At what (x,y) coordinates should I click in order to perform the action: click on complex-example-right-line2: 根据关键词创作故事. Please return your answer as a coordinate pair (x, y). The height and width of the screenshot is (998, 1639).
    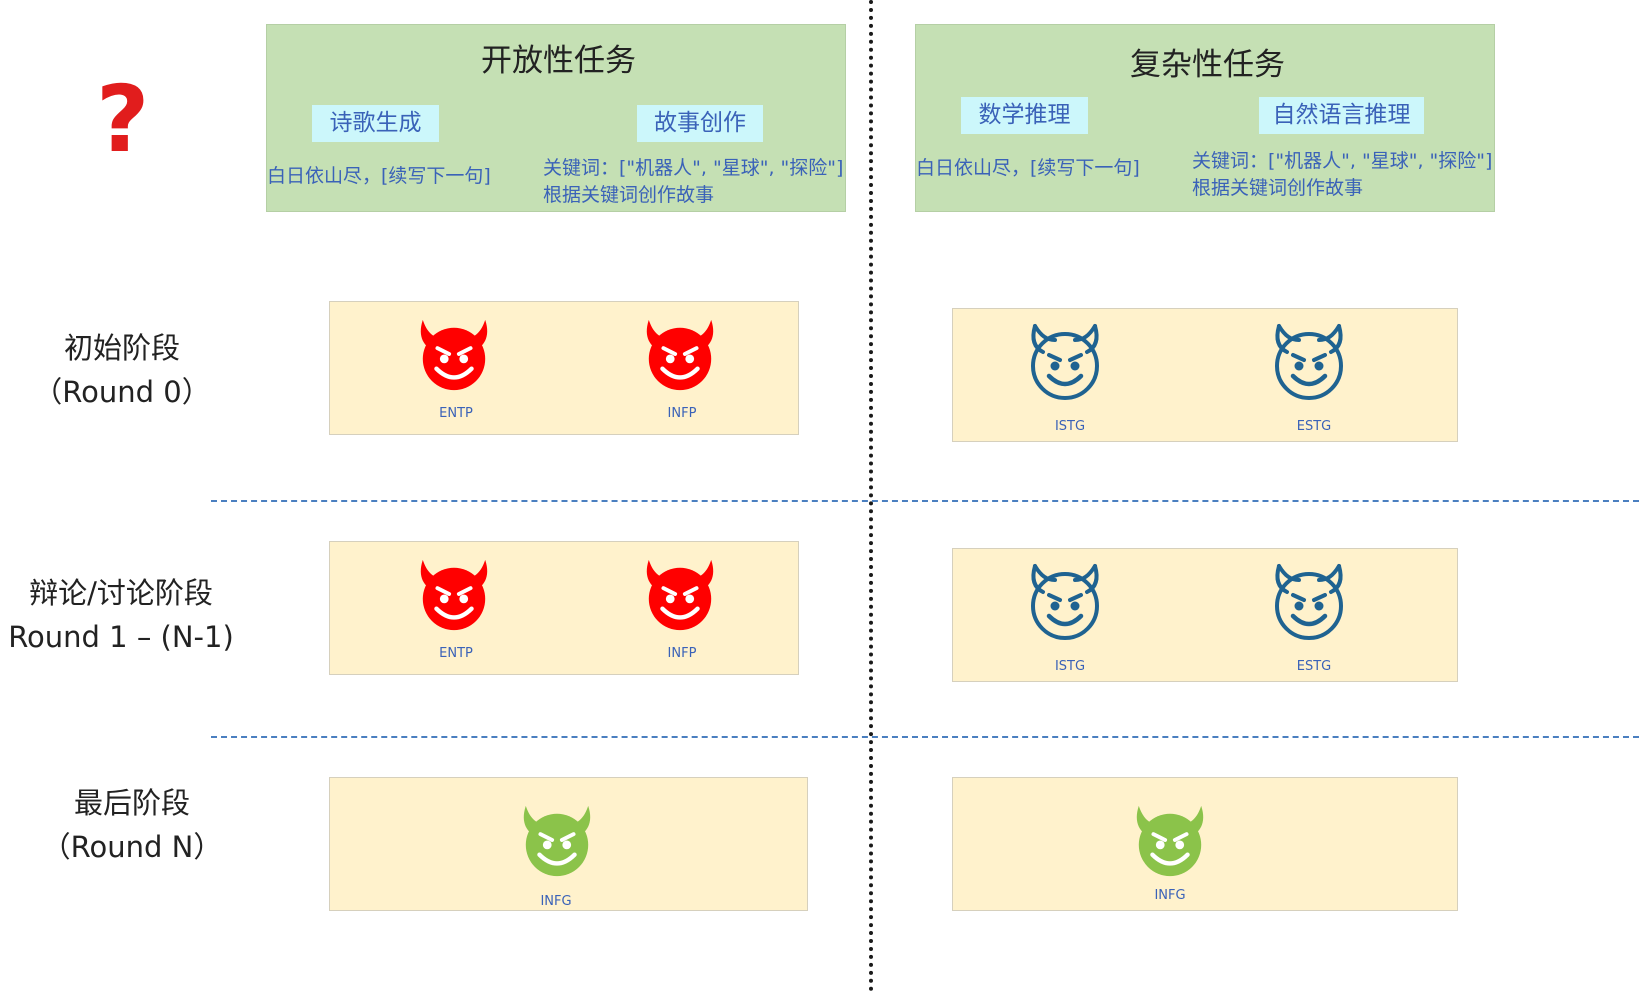
    Looking at the image, I should click on (1278, 188).